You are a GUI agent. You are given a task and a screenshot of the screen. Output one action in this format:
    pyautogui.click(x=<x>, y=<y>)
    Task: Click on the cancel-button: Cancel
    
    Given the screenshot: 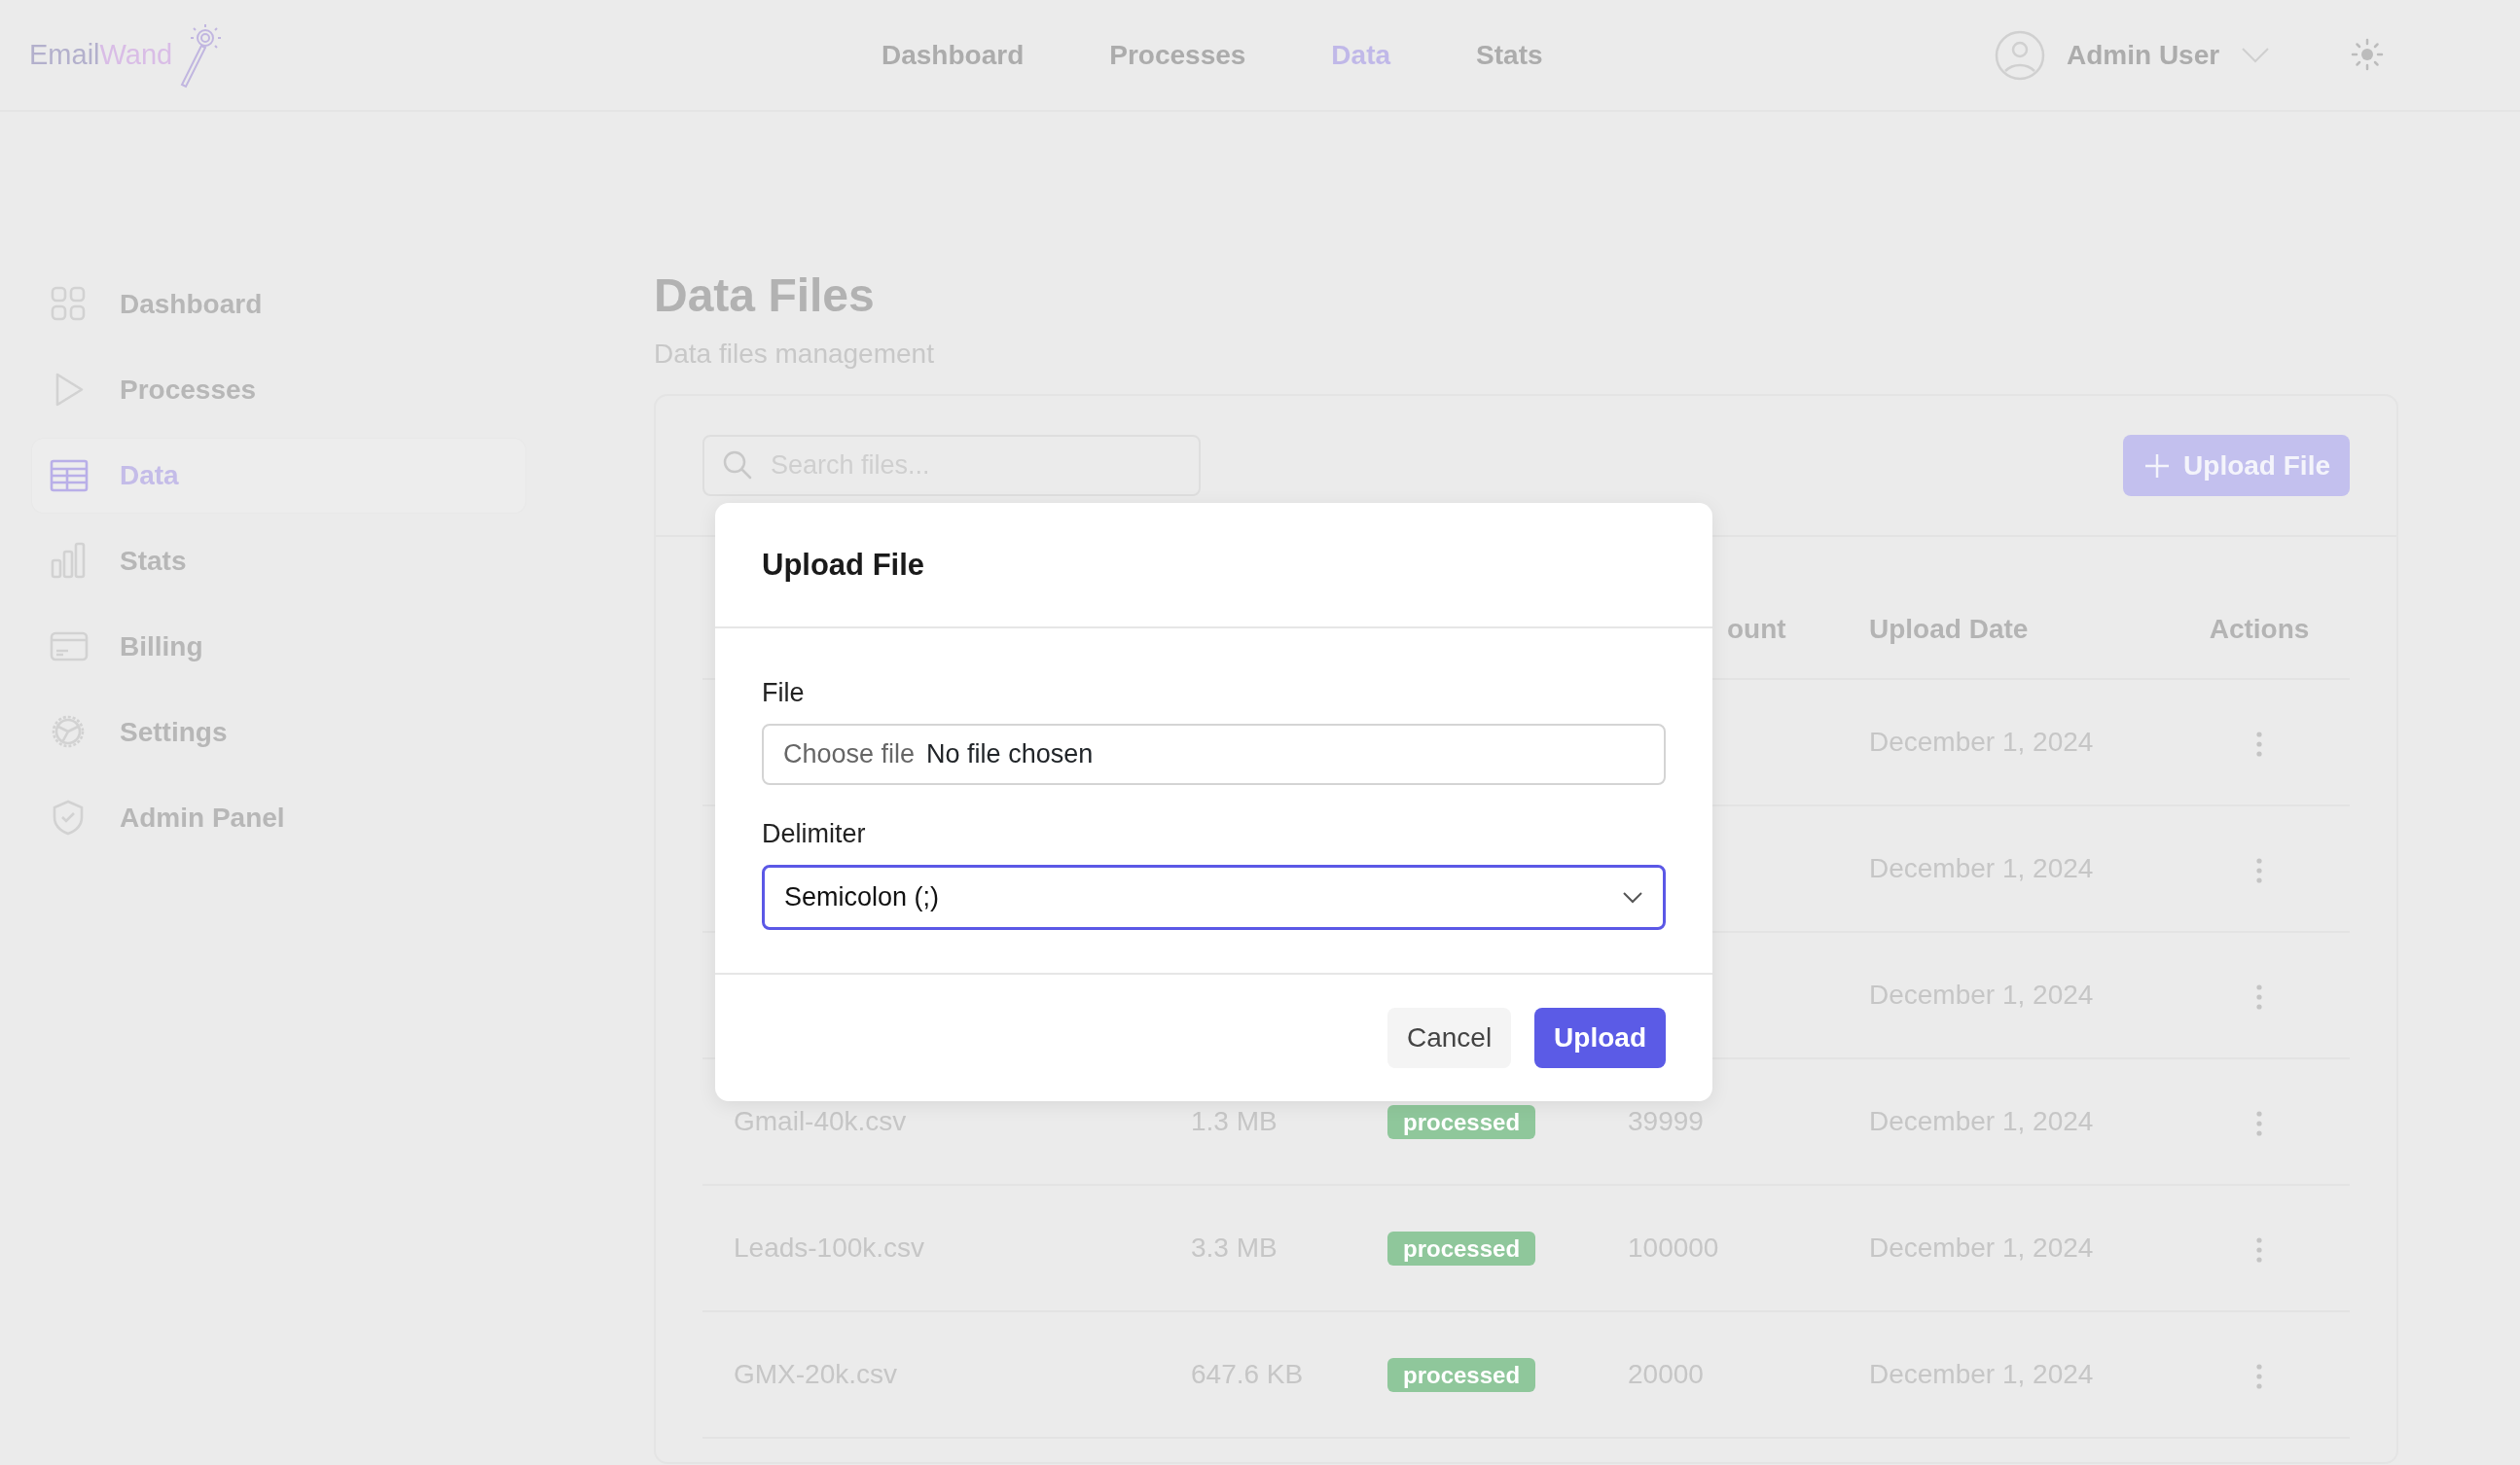 What is the action you would take?
    pyautogui.click(x=1449, y=1038)
    